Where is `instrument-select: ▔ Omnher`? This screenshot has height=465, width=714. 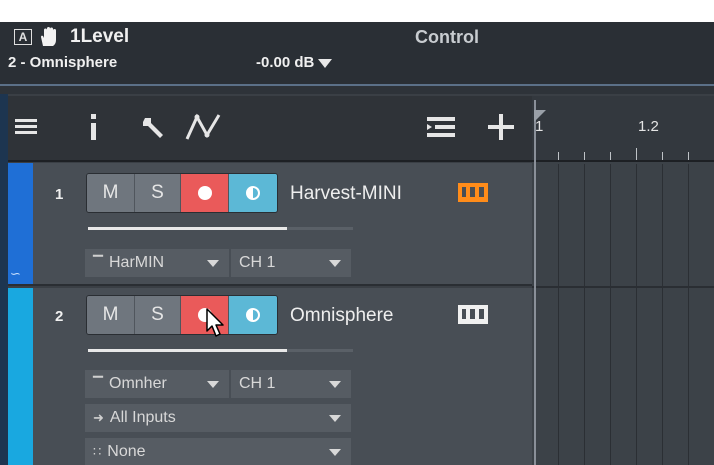
instrument-select: ▔ Omnher is located at coordinates (157, 384).